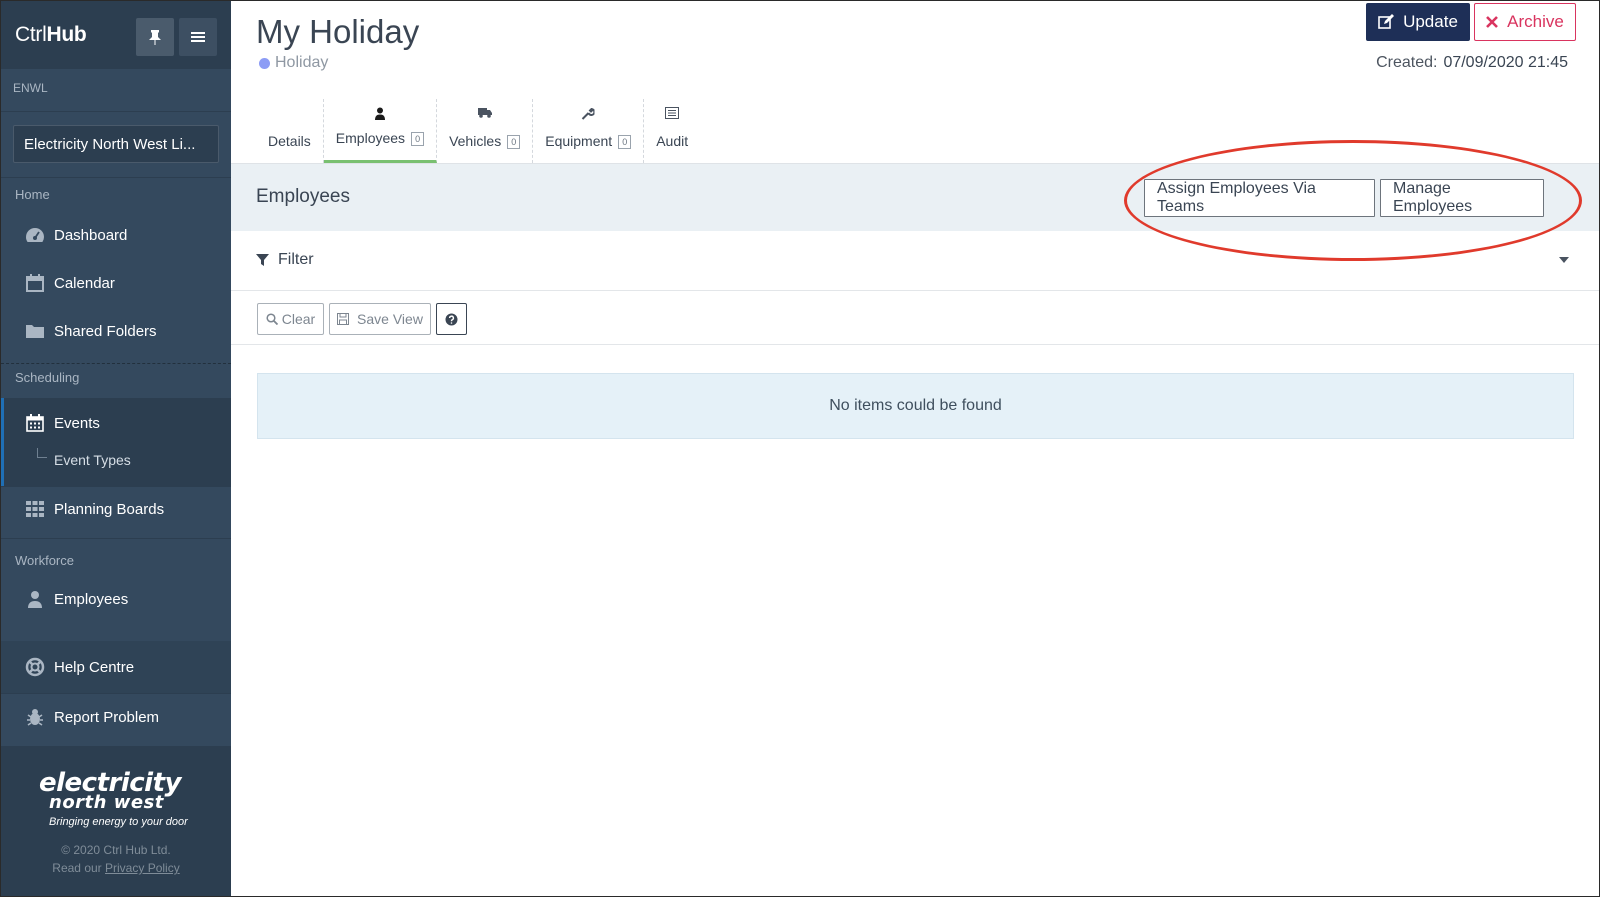 This screenshot has height=897, width=1600. I want to click on filter-panel: Filter, so click(915, 261).